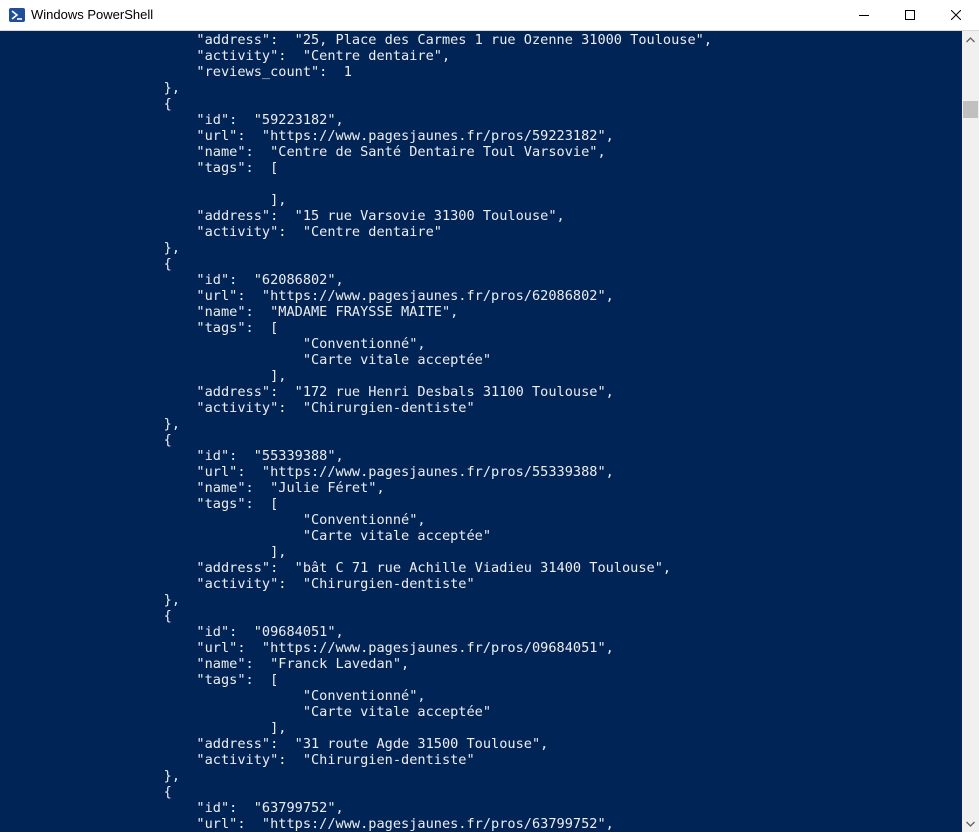 The image size is (979, 832). I want to click on scrollbar-thumb, so click(970, 109).